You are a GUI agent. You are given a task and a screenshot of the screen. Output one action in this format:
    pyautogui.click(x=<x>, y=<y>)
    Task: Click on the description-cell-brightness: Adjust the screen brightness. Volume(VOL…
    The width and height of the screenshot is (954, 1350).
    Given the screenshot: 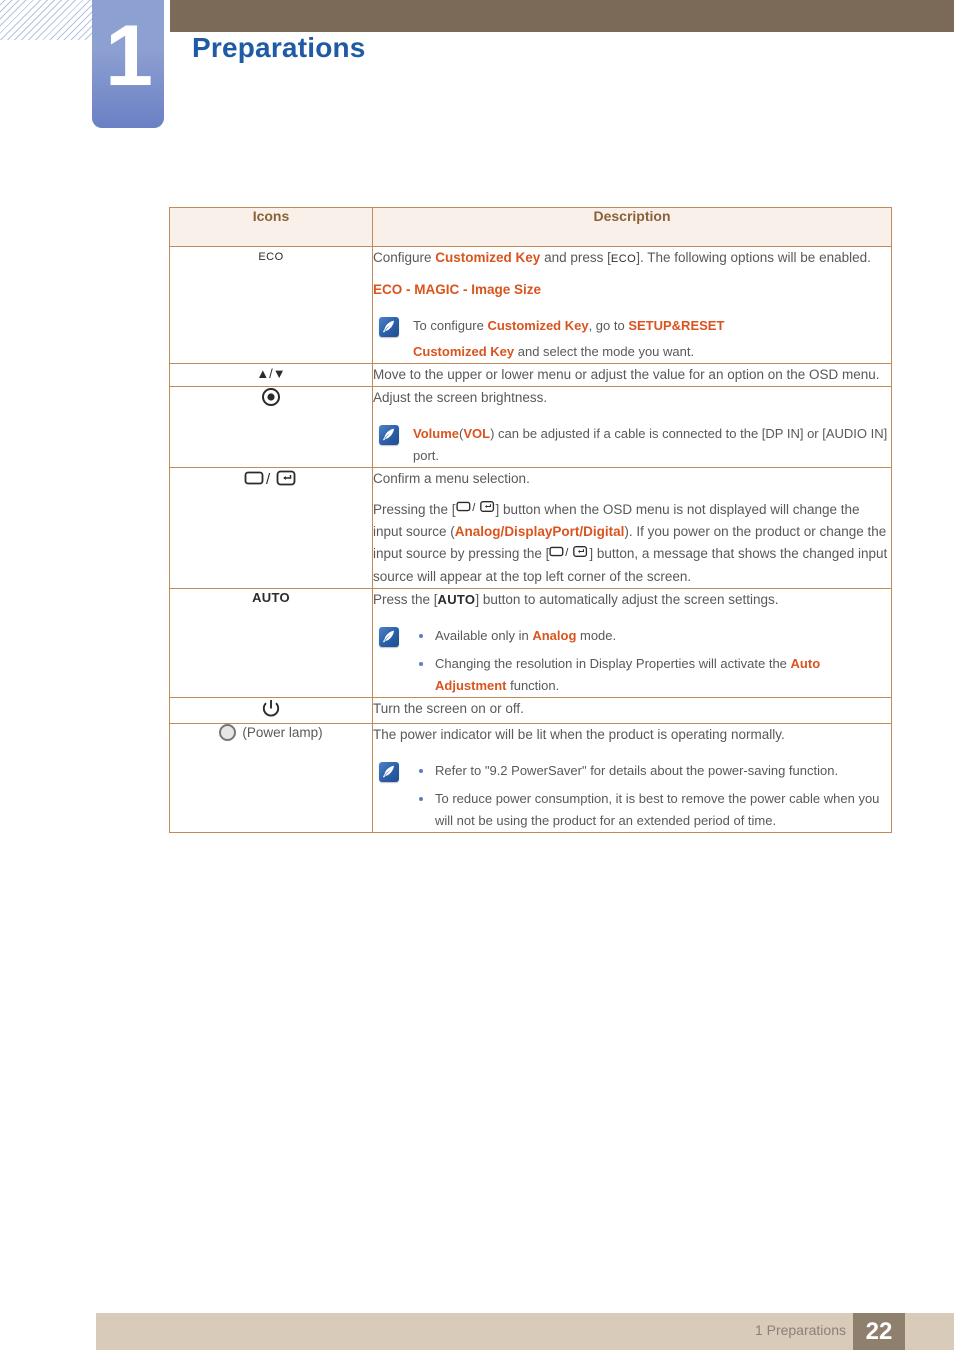 What is the action you would take?
    pyautogui.click(x=632, y=427)
    